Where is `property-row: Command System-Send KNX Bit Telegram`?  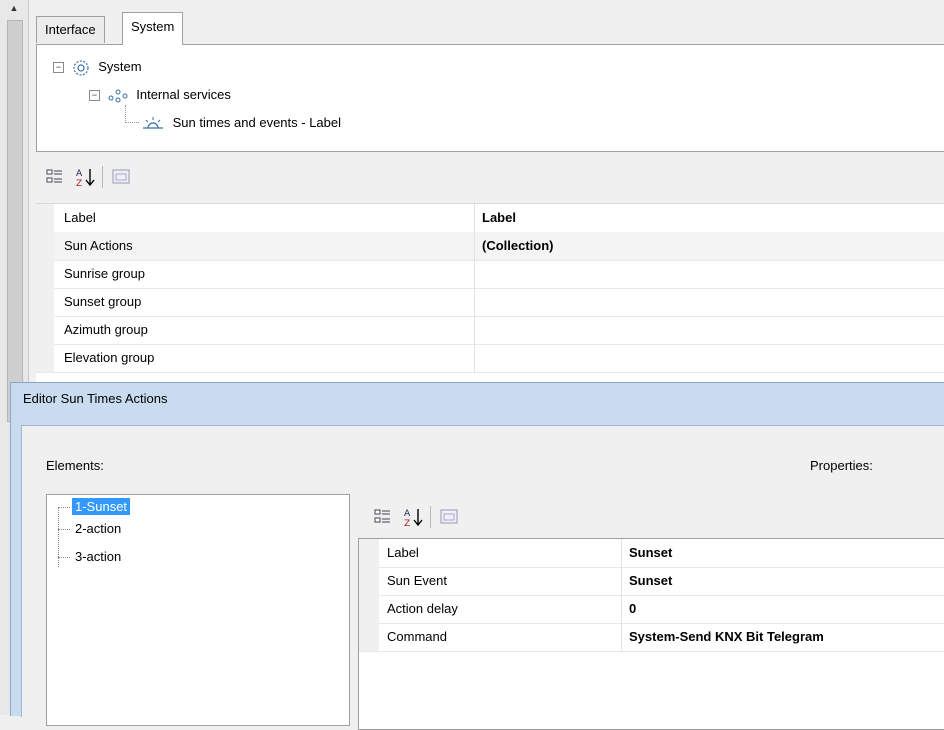
property-row: Command System-Send KNX Bit Telegram is located at coordinates (651, 637).